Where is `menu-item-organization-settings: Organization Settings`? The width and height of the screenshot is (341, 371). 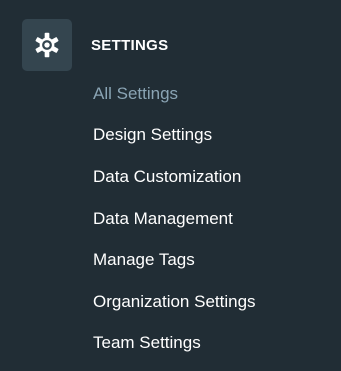 menu-item-organization-settings: Organization Settings is located at coordinates (174, 302).